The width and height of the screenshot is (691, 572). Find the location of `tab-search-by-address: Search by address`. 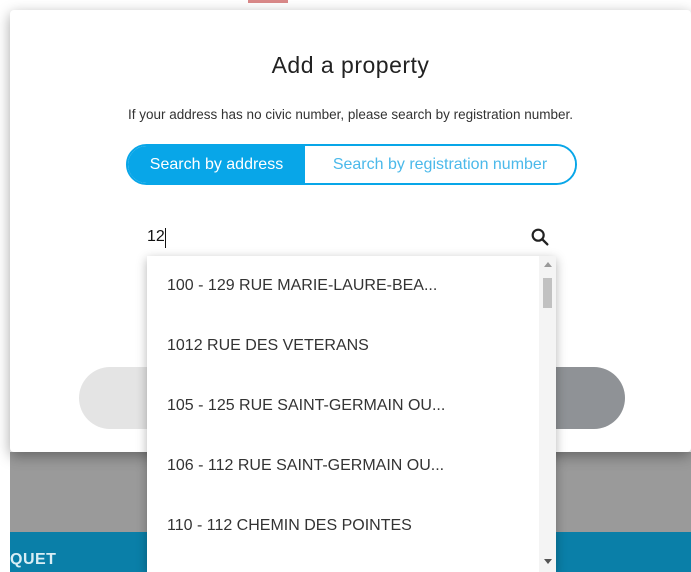

tab-search-by-address: Search by address is located at coordinates (216, 164).